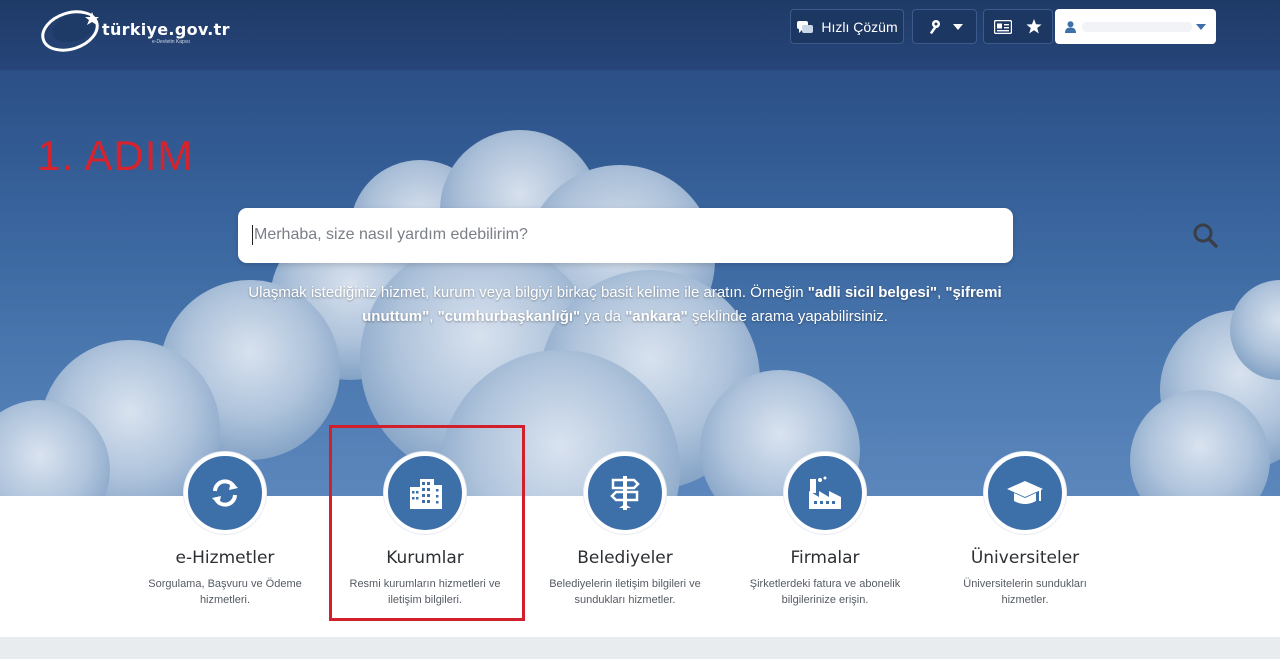 This screenshot has height=659, width=1280. I want to click on quick-solution-button: Hızlı Çözüm, so click(847, 26).